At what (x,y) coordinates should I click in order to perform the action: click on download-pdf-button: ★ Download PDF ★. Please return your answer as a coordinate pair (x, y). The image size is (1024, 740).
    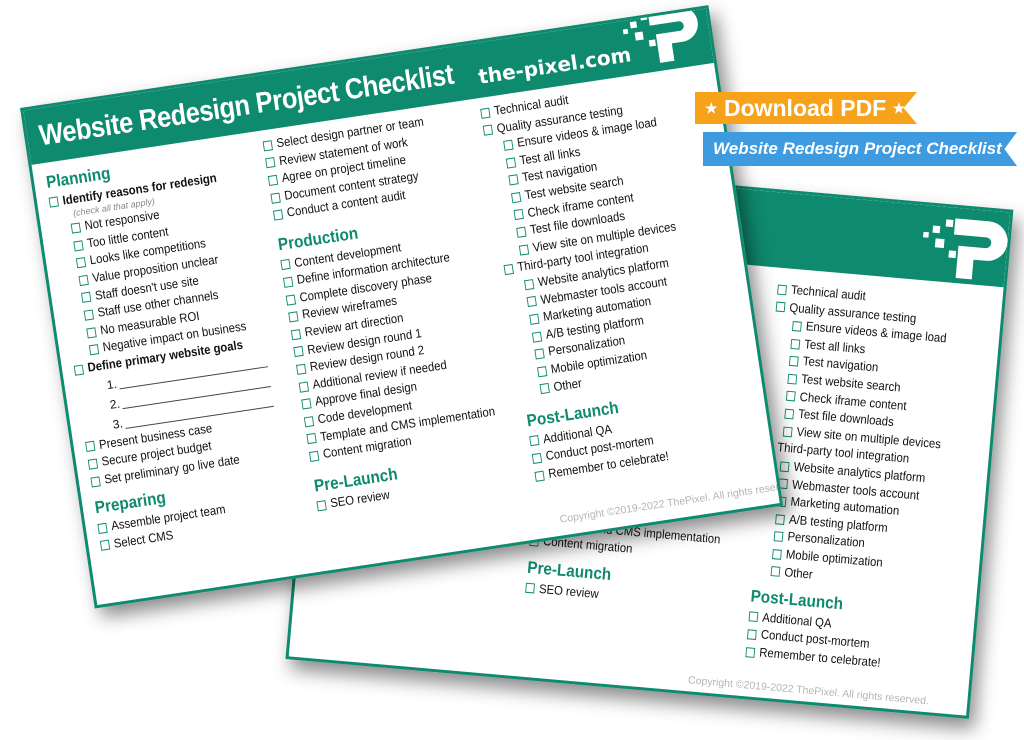
    Looking at the image, I should click on (806, 108).